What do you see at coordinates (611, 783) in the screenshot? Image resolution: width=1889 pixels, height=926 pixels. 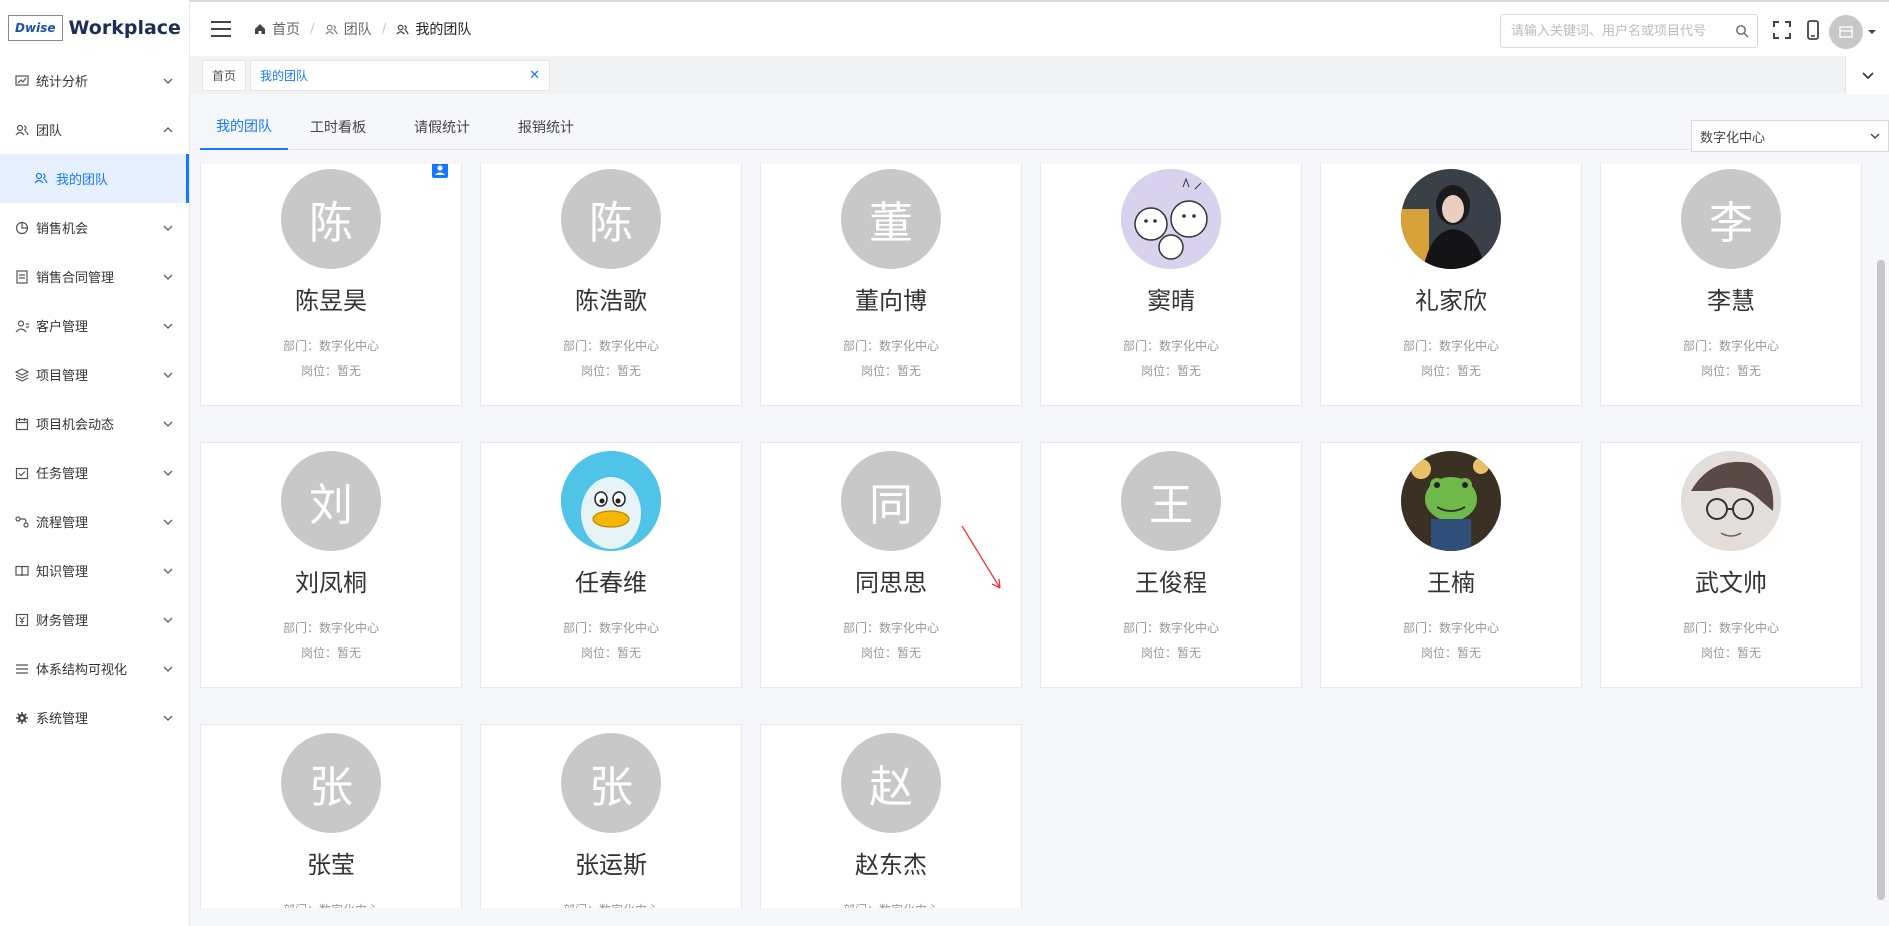 I see `member-avatar: 张` at bounding box center [611, 783].